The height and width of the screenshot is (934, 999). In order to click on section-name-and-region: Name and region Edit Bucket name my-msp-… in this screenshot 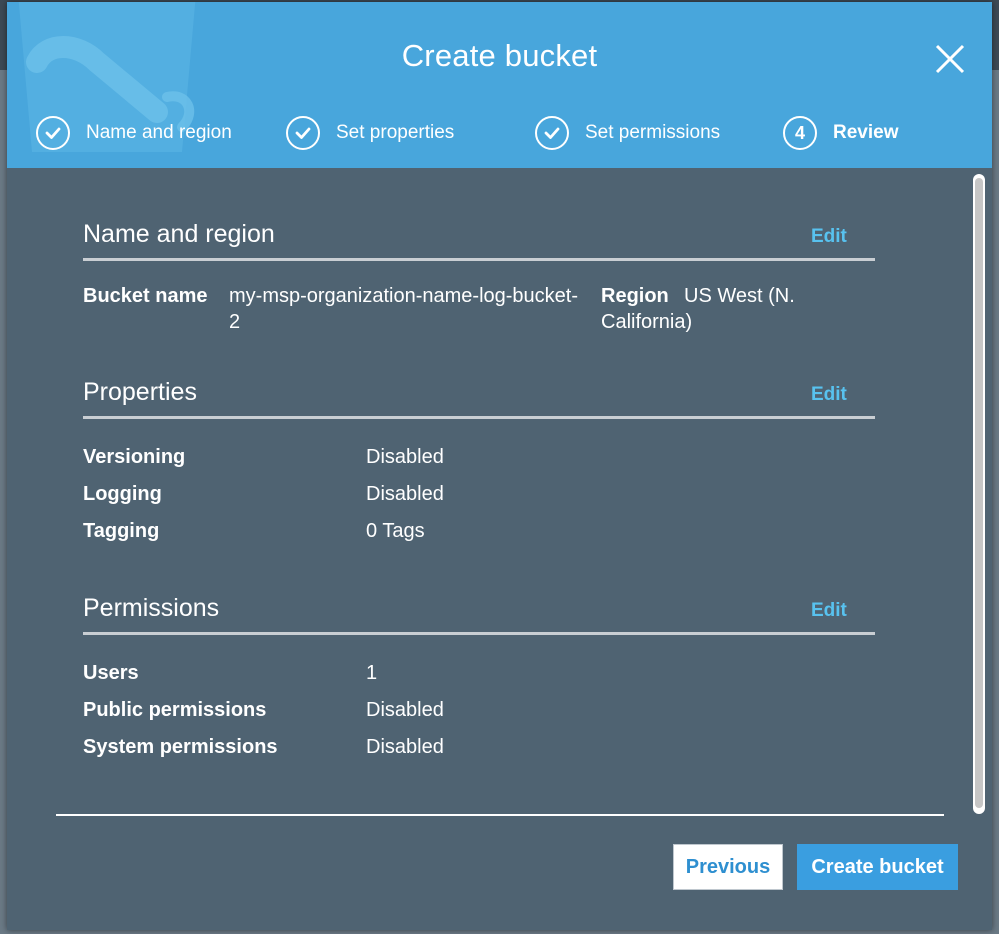, I will do `click(479, 272)`.